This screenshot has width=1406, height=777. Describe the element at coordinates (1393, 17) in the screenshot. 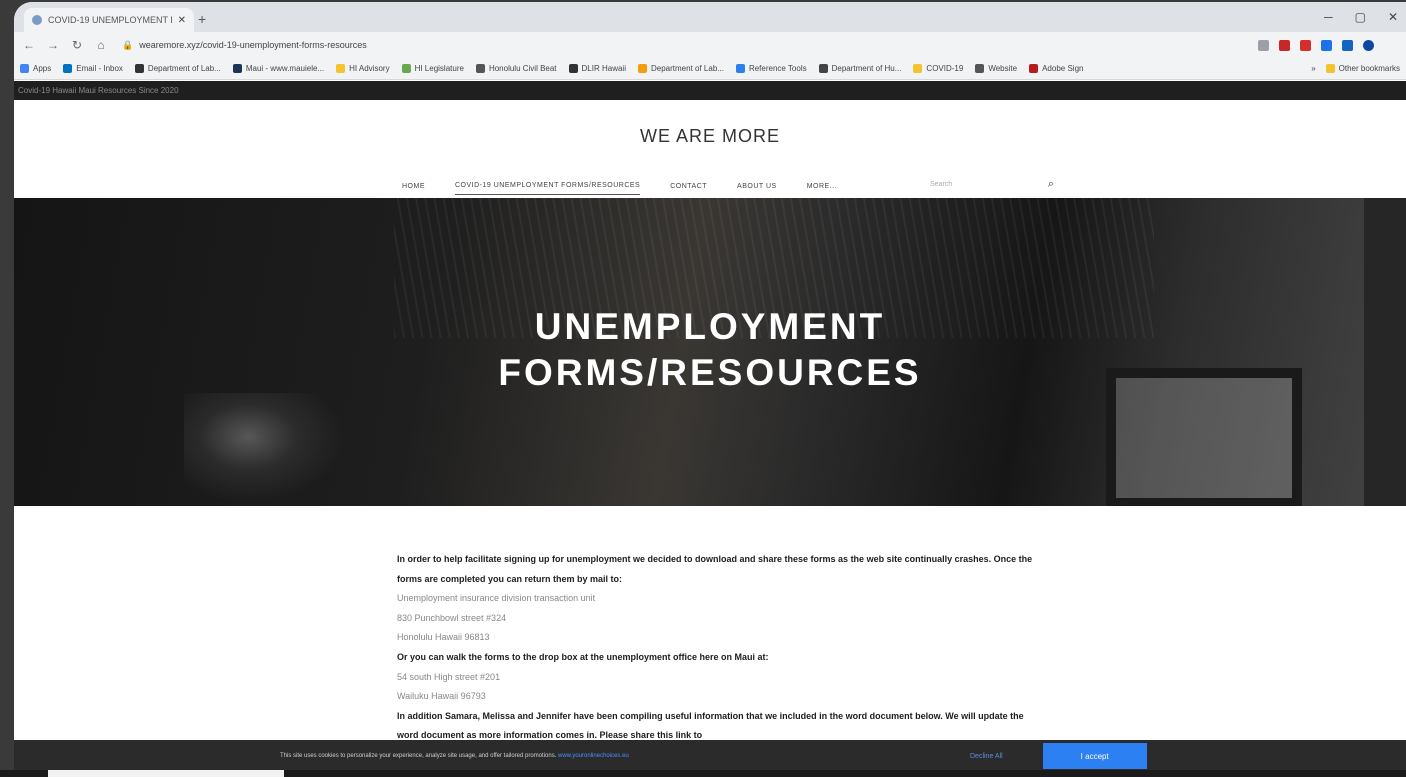

I see `close-window-icon: ✕` at that location.